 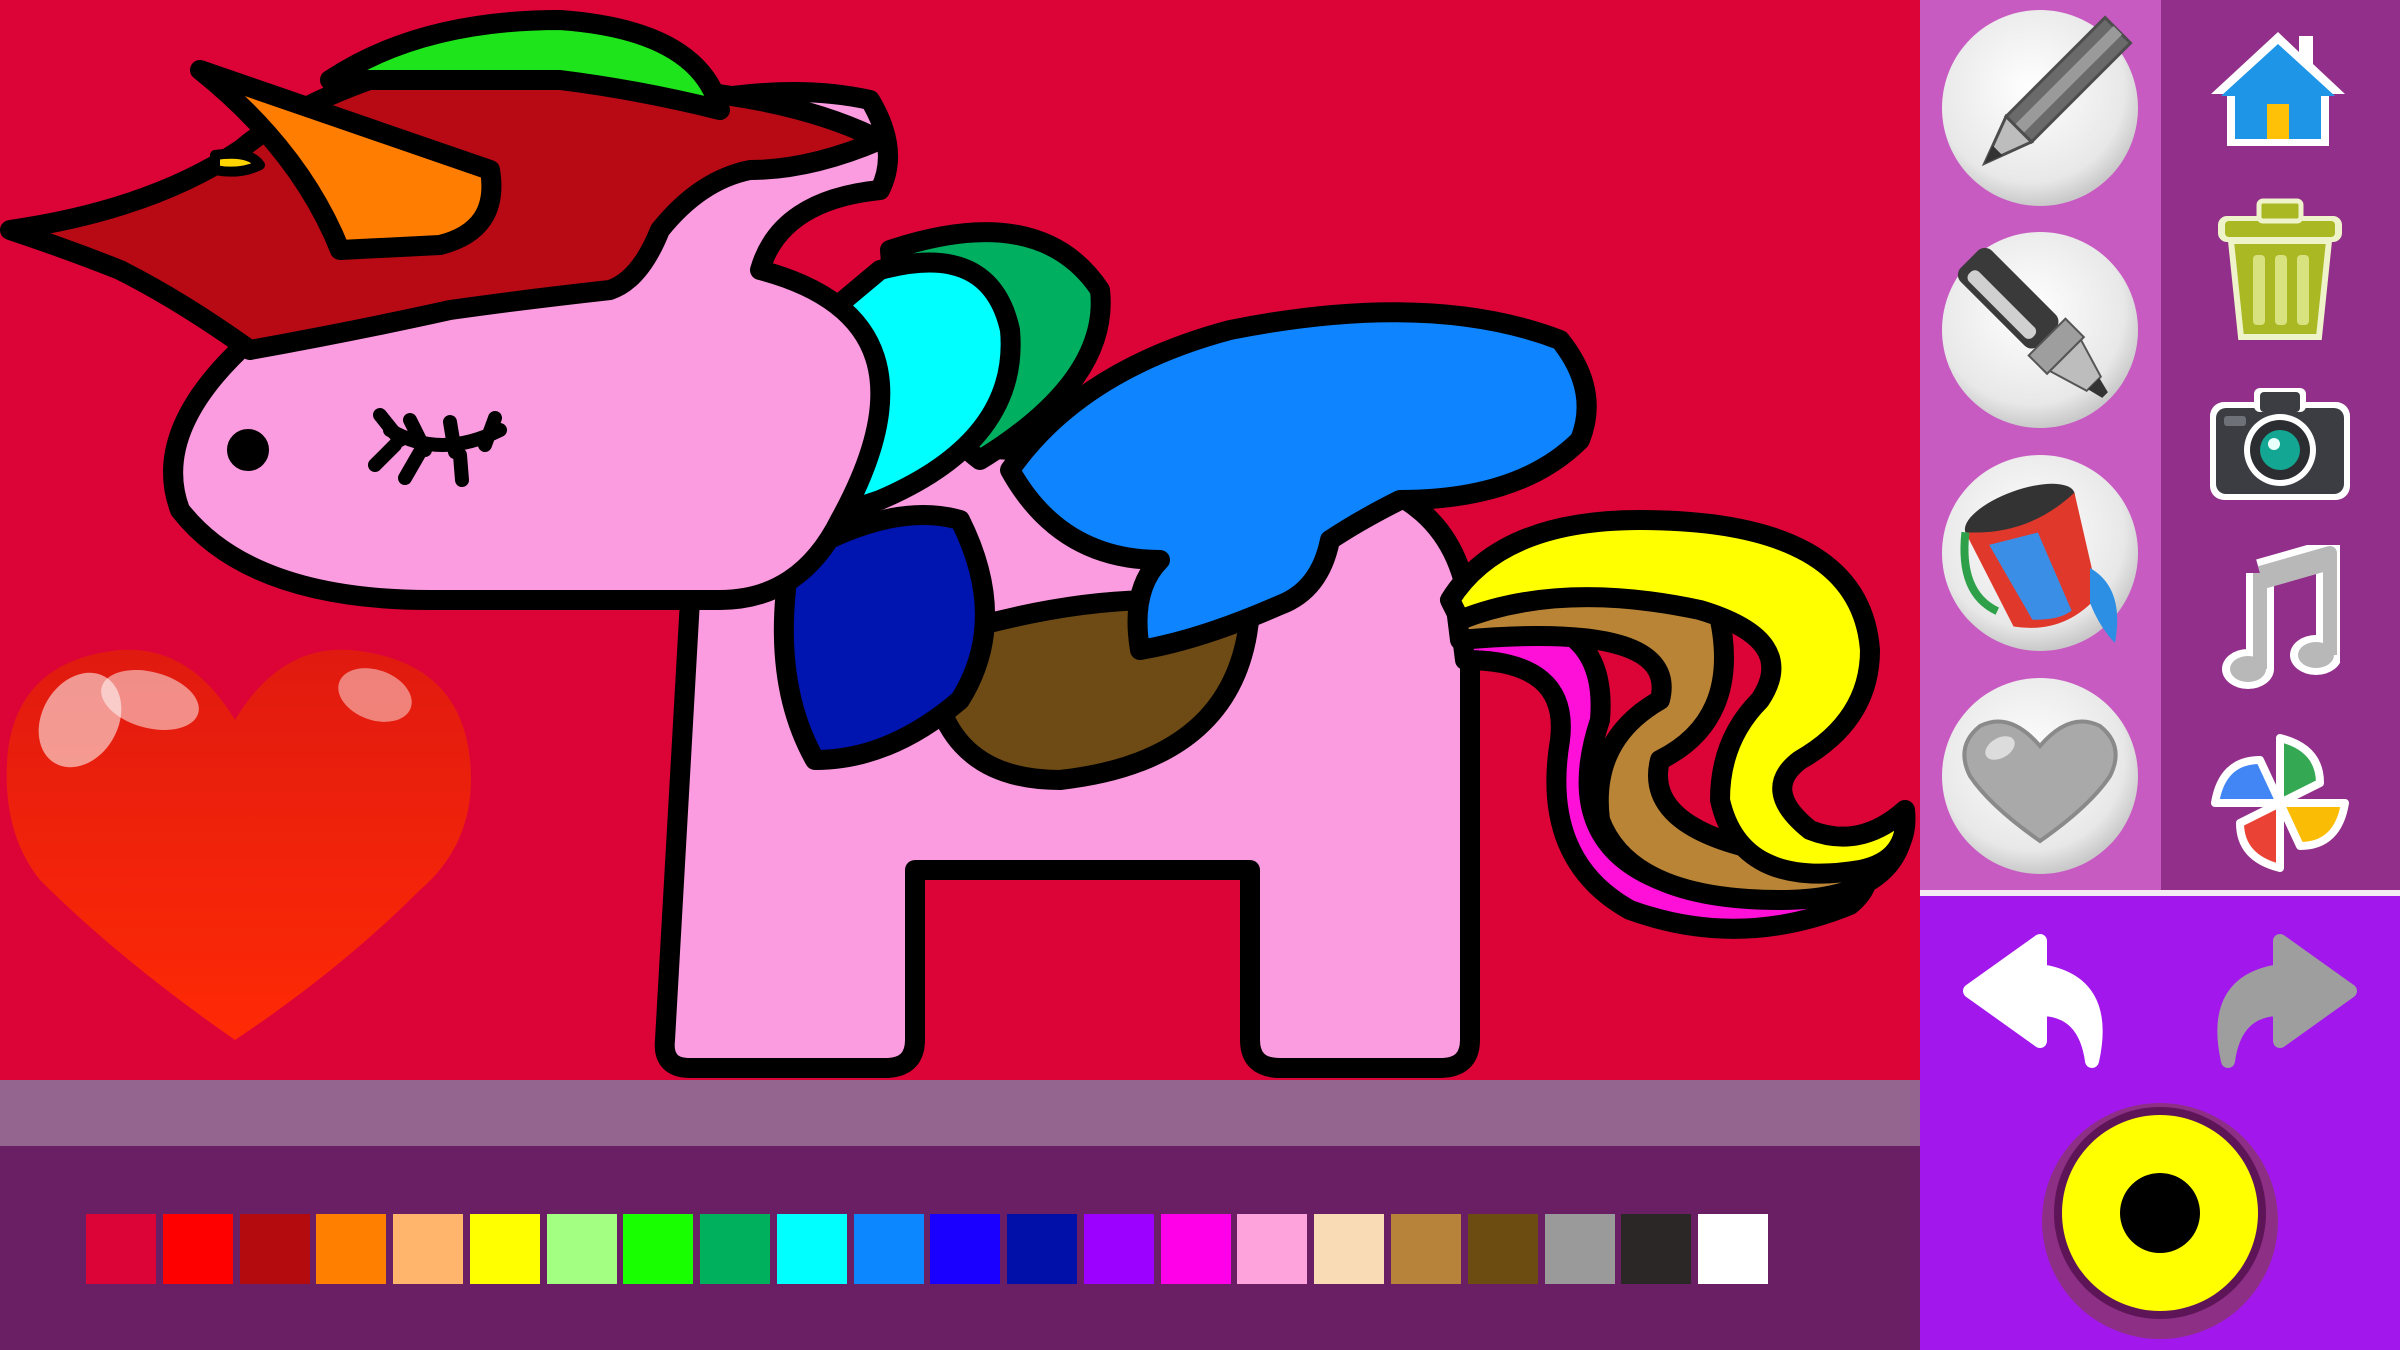 I want to click on pencil-icon, so click(x=2040, y=108).